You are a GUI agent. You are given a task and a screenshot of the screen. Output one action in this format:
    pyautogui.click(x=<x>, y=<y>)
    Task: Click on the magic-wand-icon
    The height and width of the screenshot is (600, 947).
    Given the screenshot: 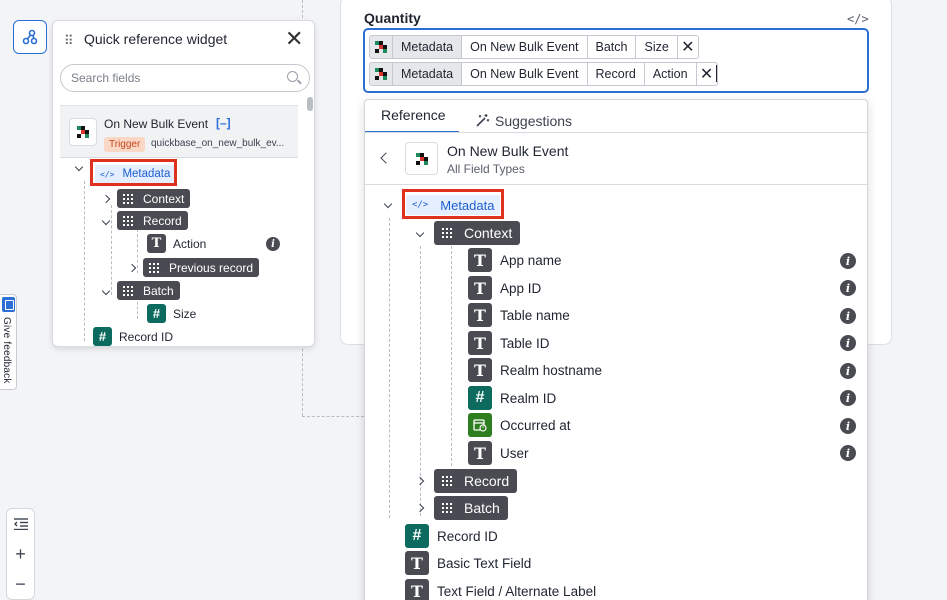 What is the action you would take?
    pyautogui.click(x=483, y=120)
    